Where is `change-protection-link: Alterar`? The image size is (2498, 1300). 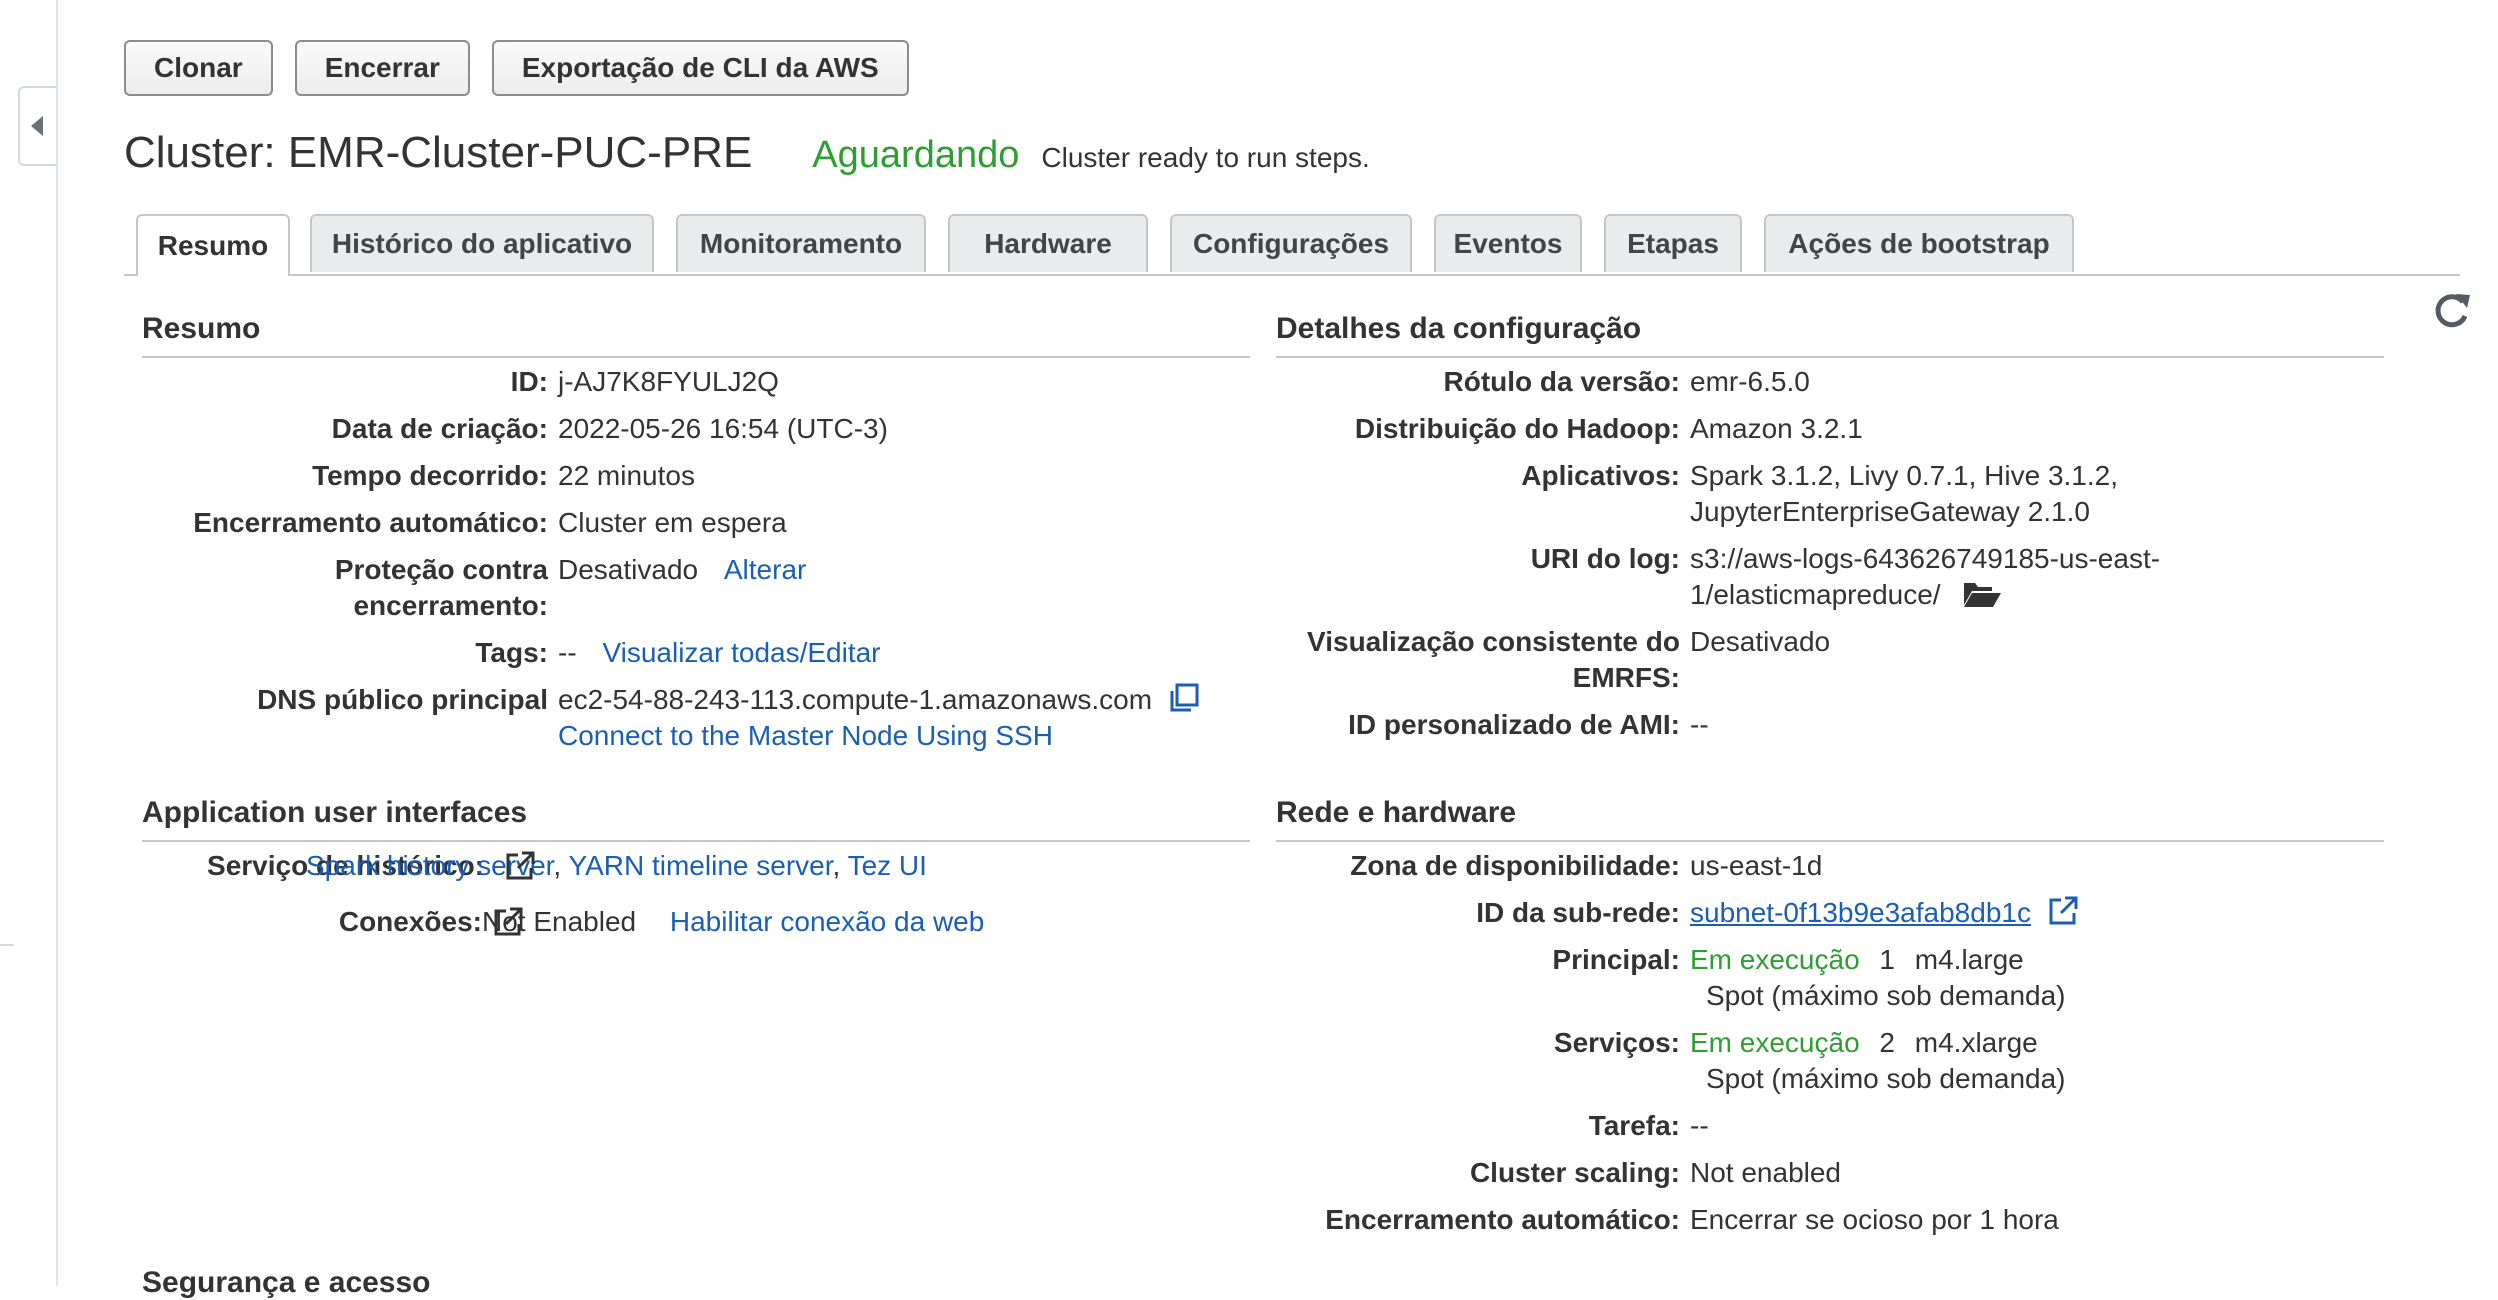 change-protection-link: Alterar is located at coordinates (765, 569).